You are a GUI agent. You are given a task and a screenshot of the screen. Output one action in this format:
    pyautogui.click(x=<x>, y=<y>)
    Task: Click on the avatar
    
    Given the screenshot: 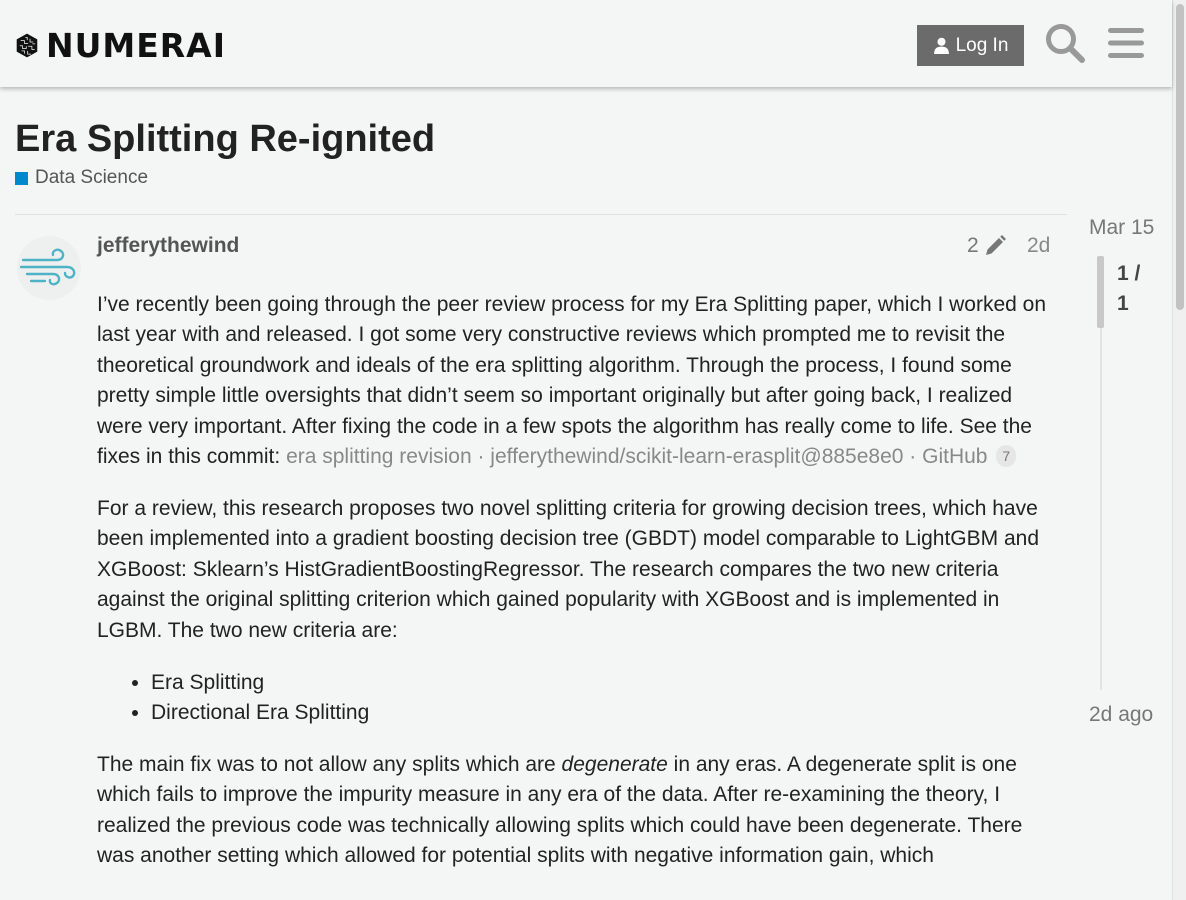 What is the action you would take?
    pyautogui.click(x=49, y=268)
    